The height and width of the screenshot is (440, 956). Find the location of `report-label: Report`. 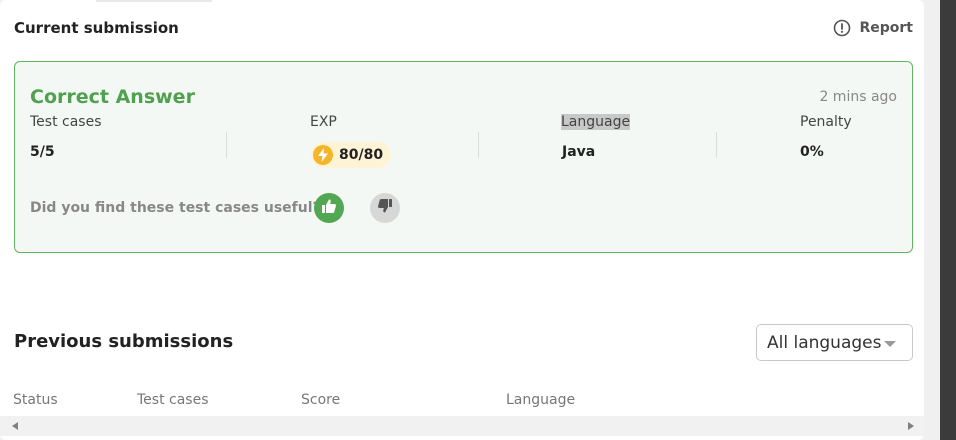

report-label: Report is located at coordinates (886, 28).